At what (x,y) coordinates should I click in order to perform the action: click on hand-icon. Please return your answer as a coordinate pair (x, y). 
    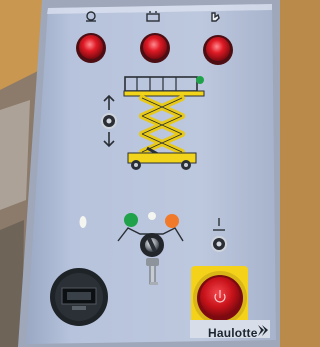
    Looking at the image, I should click on (215, 17).